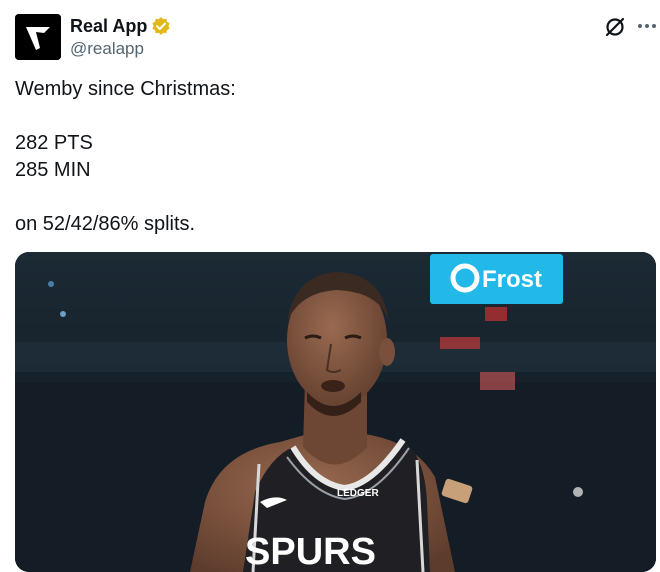 The height and width of the screenshot is (572, 660). I want to click on arena-sign: Frost, so click(496, 279).